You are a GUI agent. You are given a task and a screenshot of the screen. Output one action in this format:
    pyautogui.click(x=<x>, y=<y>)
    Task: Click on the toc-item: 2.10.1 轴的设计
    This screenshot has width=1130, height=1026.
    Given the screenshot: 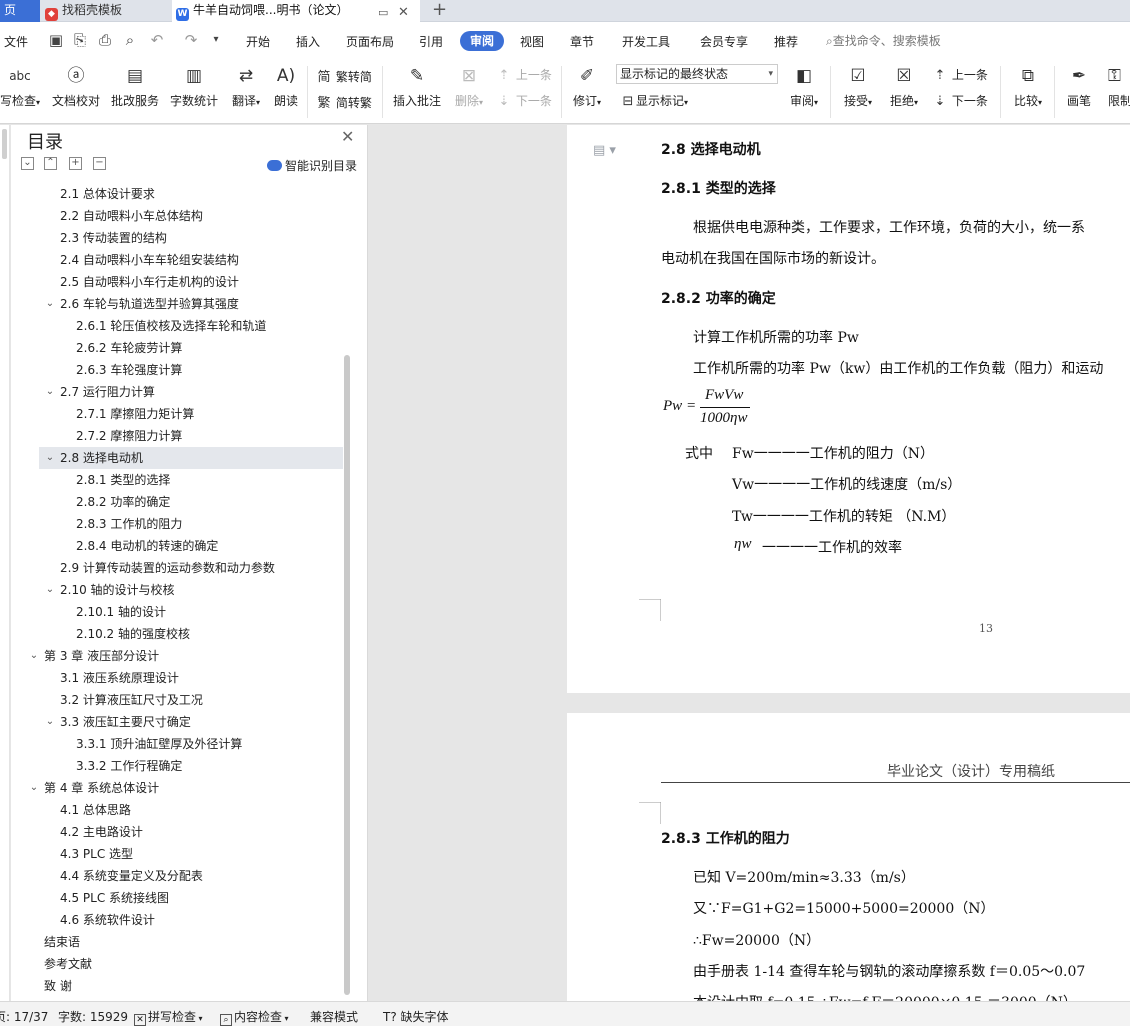 What is the action you would take?
    pyautogui.click(x=191, y=612)
    